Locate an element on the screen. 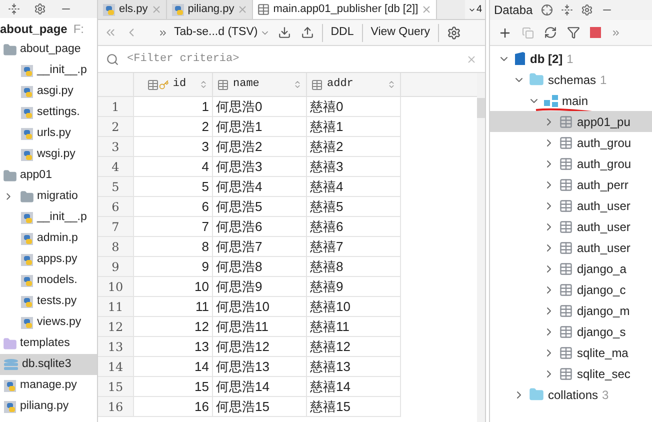 This screenshot has height=422, width=652. column-header: addr is located at coordinates (354, 84).